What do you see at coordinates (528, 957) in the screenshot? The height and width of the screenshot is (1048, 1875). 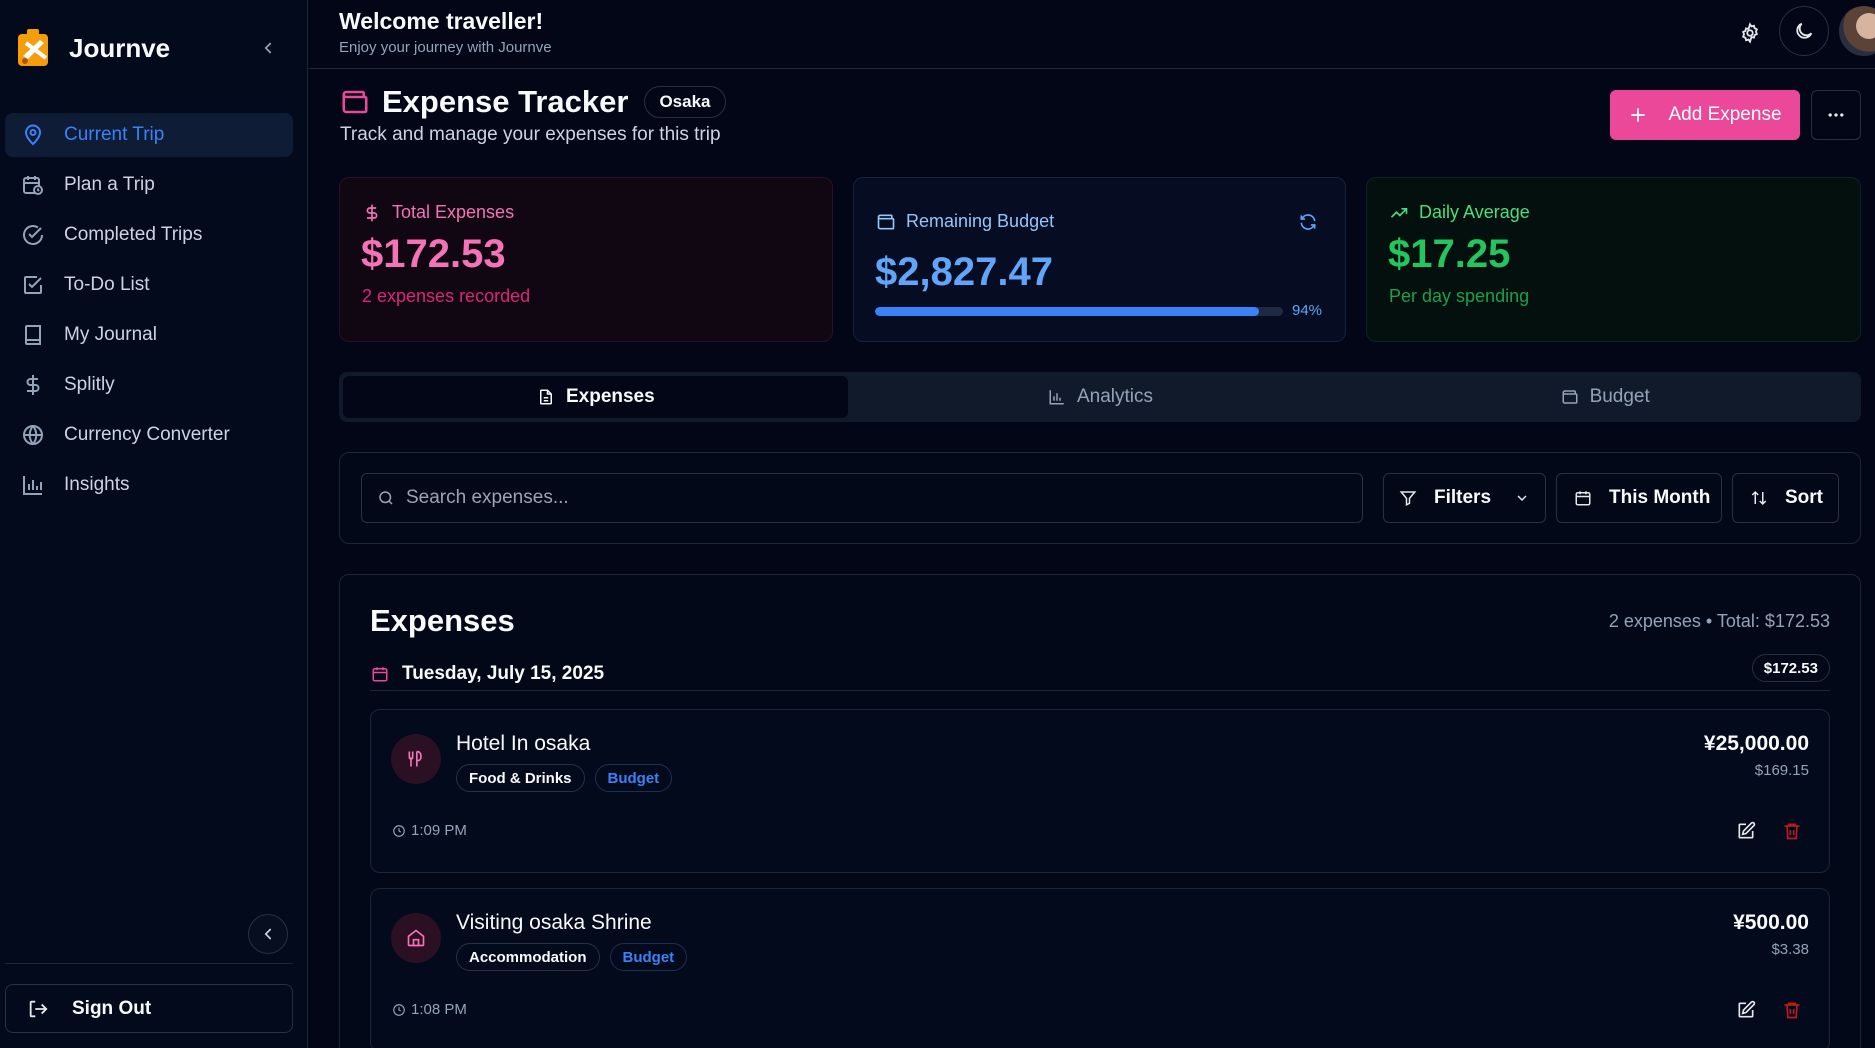 I see `category-badge: Accommodation` at bounding box center [528, 957].